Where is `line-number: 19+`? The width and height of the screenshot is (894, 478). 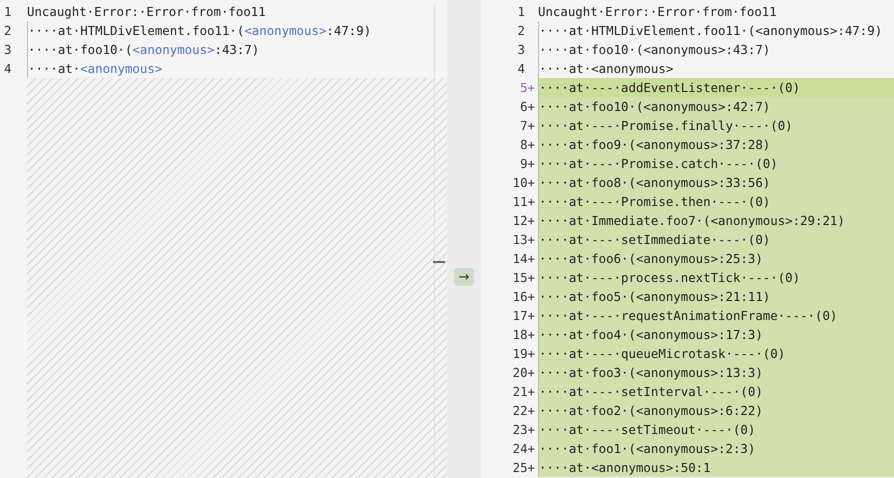
line-number: 19+ is located at coordinates (524, 353).